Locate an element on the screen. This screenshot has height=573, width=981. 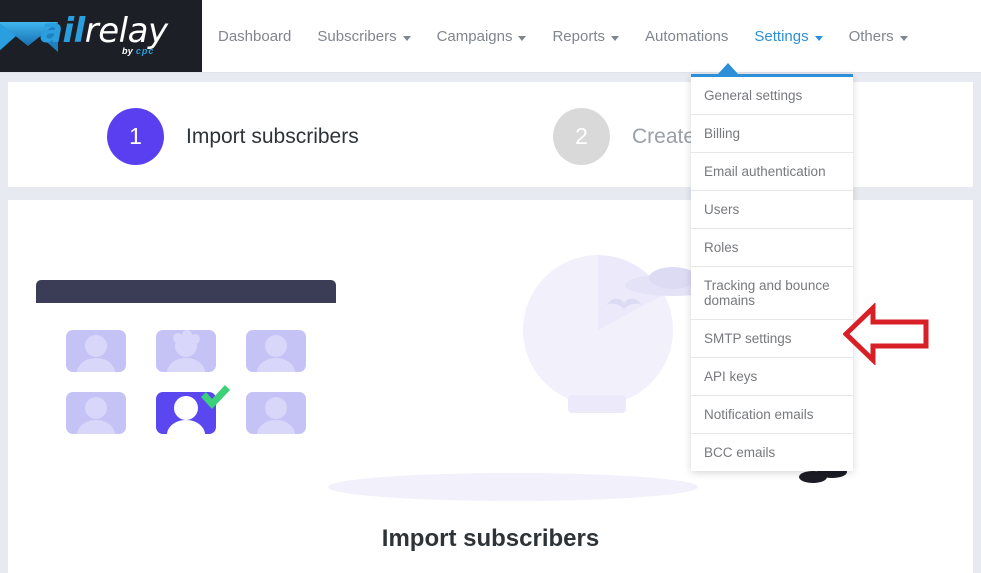
step-label: Create is located at coordinates (664, 136).